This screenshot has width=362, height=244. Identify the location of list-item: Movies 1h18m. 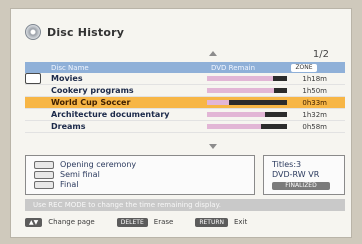
(185, 79).